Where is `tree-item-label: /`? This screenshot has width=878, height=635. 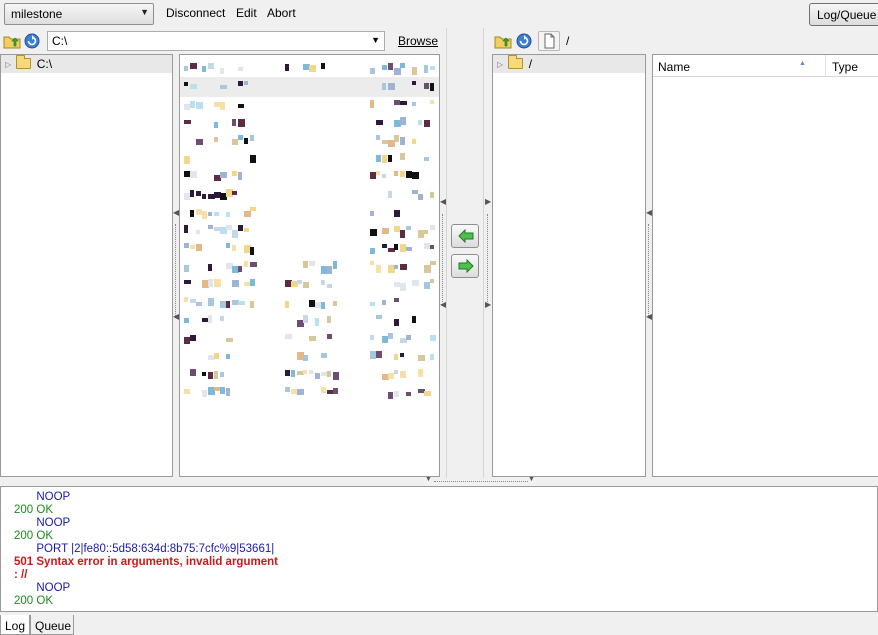
tree-item-label: / is located at coordinates (530, 64).